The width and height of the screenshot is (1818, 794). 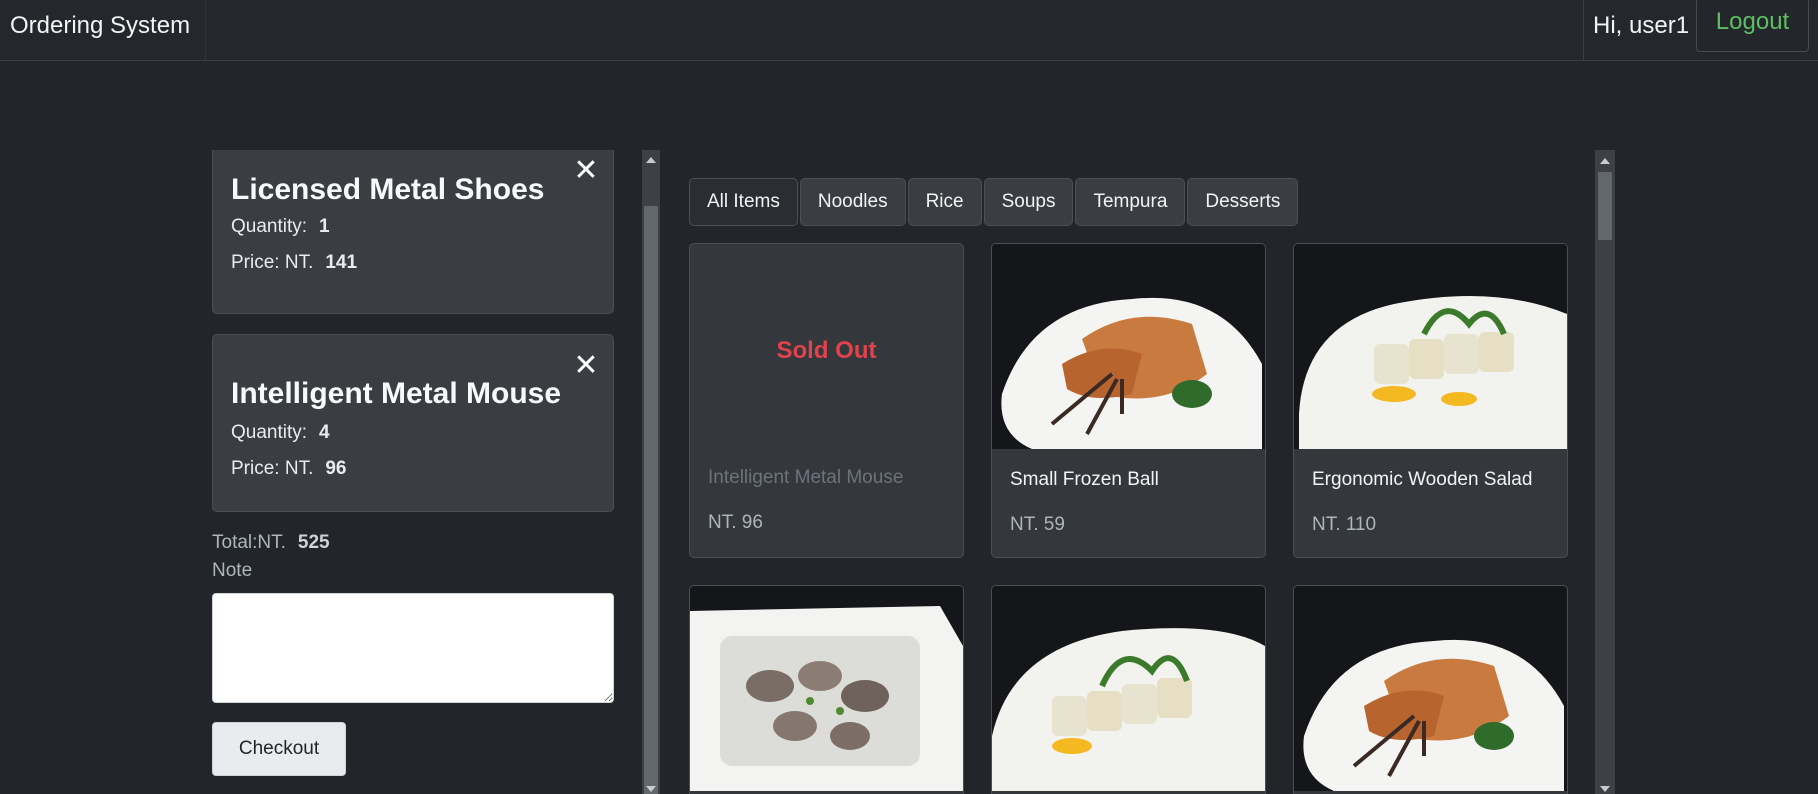 I want to click on cart-item-quantity: Quantity: 1, so click(x=280, y=227).